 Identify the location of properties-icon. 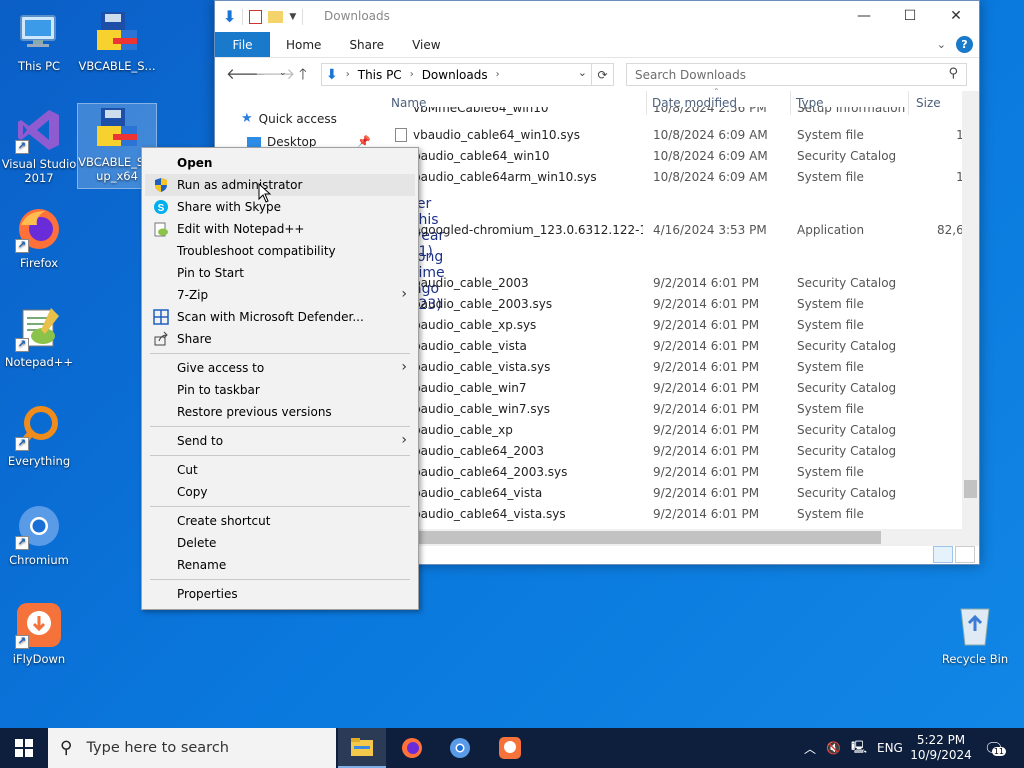
(256, 16).